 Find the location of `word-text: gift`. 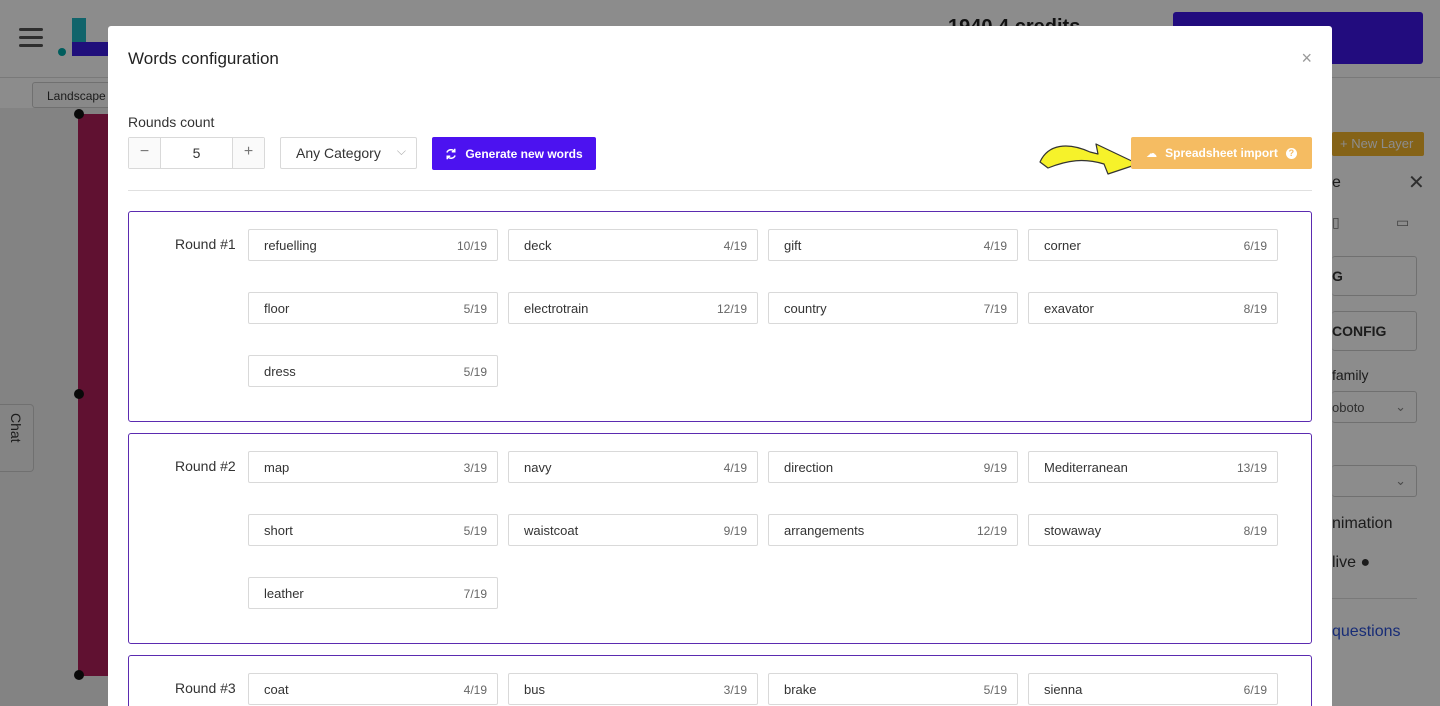

word-text: gift is located at coordinates (793, 245).